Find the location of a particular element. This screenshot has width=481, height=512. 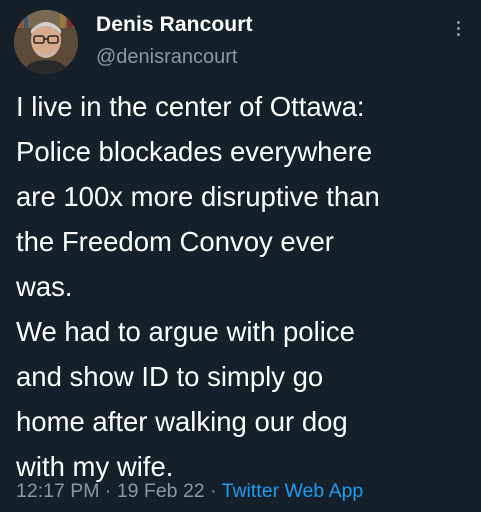

tweet-text-line: I live in the center of Ottawa: is located at coordinates (190, 106).